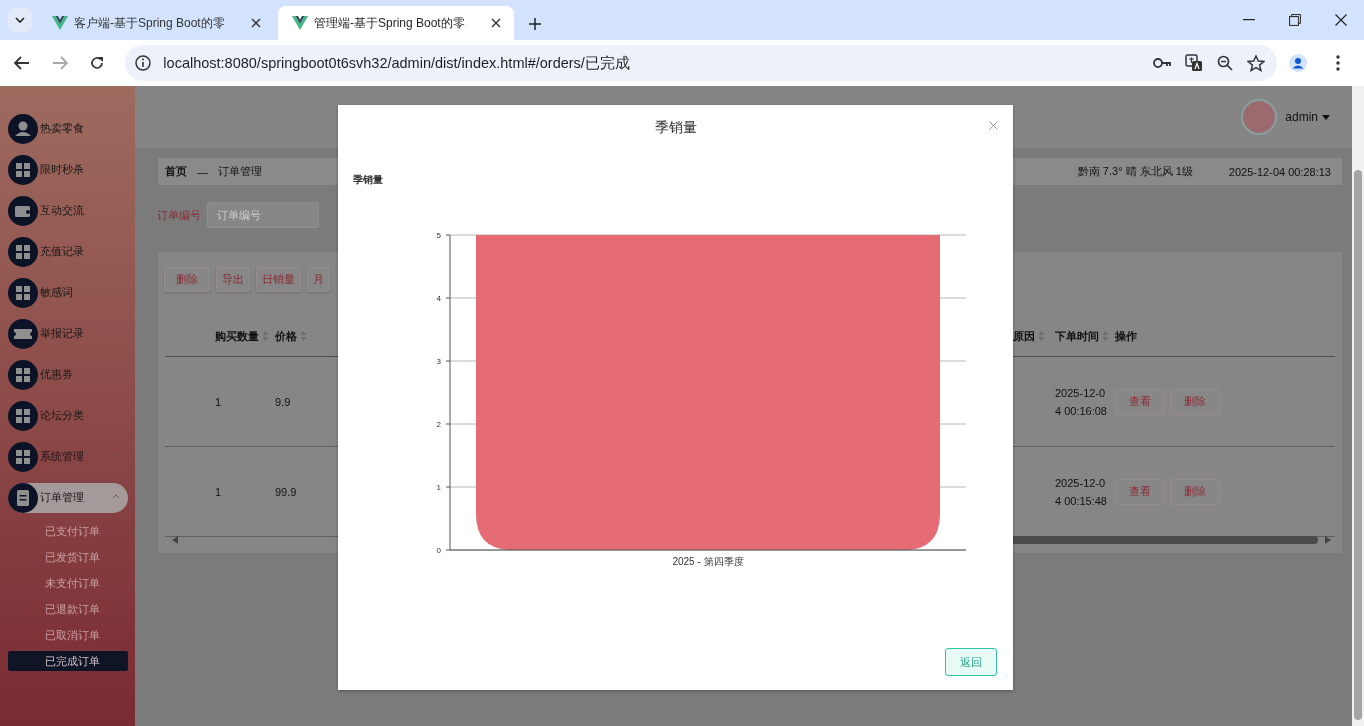 Image resolution: width=1364 pixels, height=726 pixels. What do you see at coordinates (23, 128) in the screenshot?
I see `user-icon` at bounding box center [23, 128].